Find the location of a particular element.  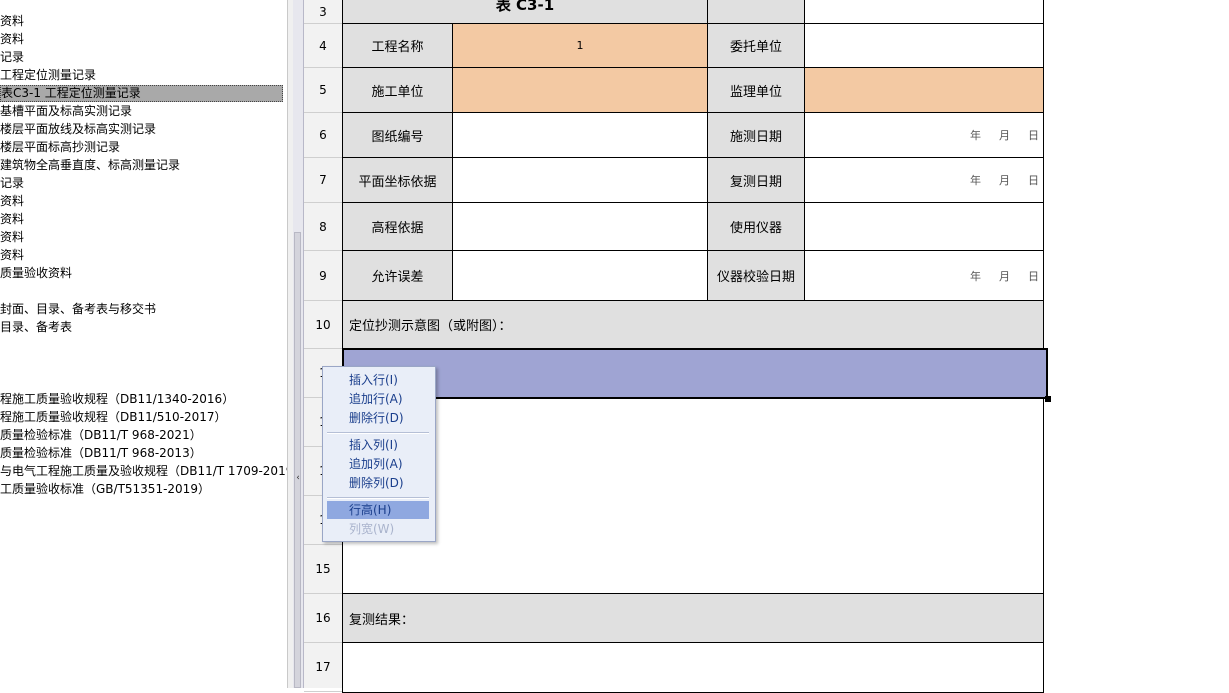

form-title-cell: 表 C3-1 is located at coordinates (525, 12).